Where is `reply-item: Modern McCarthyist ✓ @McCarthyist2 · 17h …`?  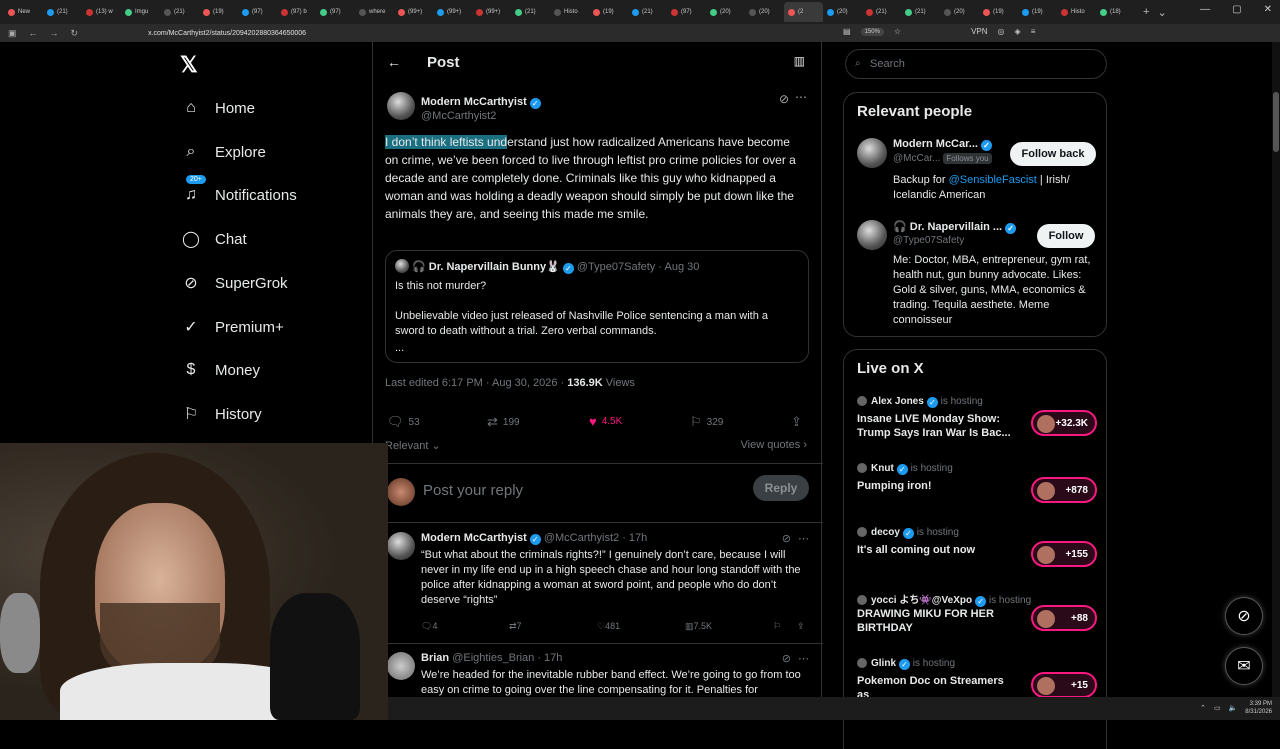 reply-item: Modern McCarthyist ✓ @McCarthyist2 · 17h … is located at coordinates (598, 584).